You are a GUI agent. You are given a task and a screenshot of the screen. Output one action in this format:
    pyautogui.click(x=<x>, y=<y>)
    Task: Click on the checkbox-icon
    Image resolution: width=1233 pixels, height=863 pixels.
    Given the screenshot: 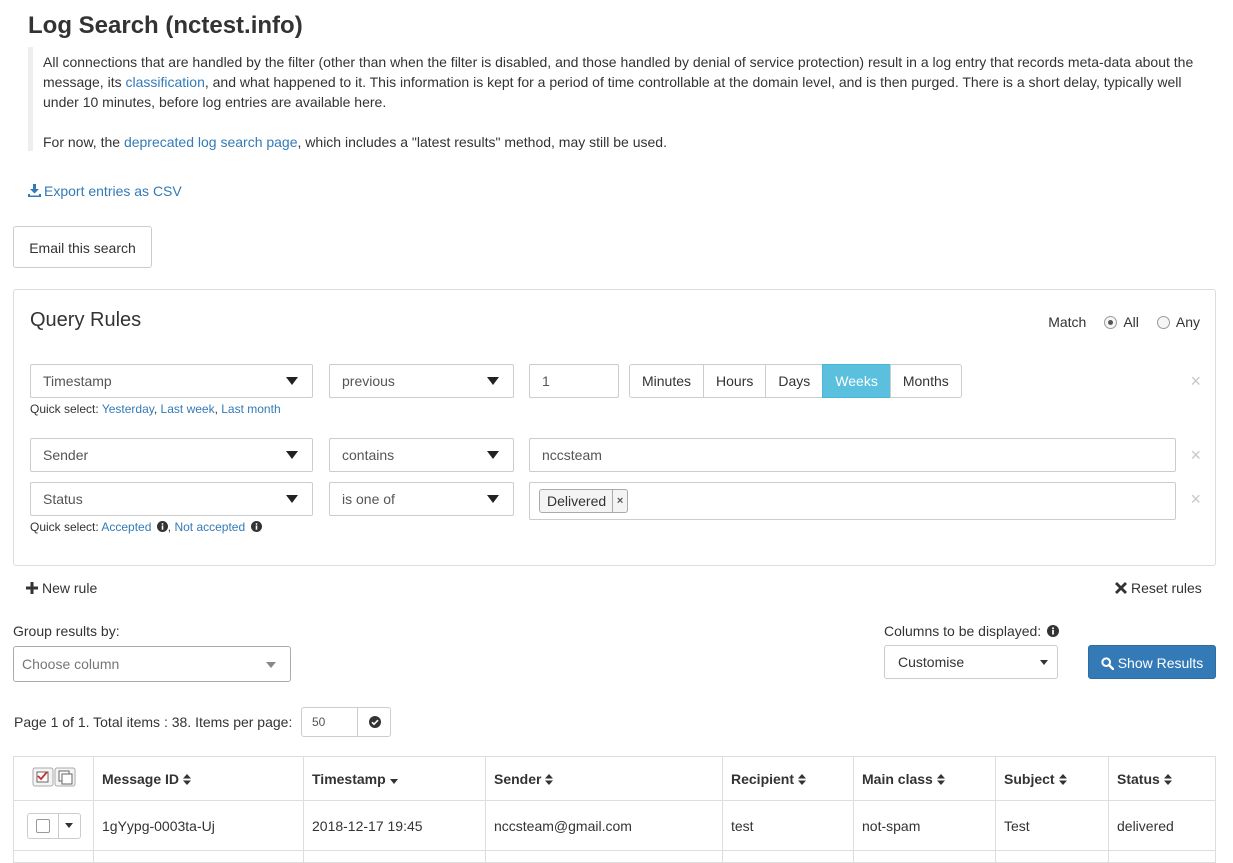 What is the action you would take?
    pyautogui.click(x=42, y=825)
    